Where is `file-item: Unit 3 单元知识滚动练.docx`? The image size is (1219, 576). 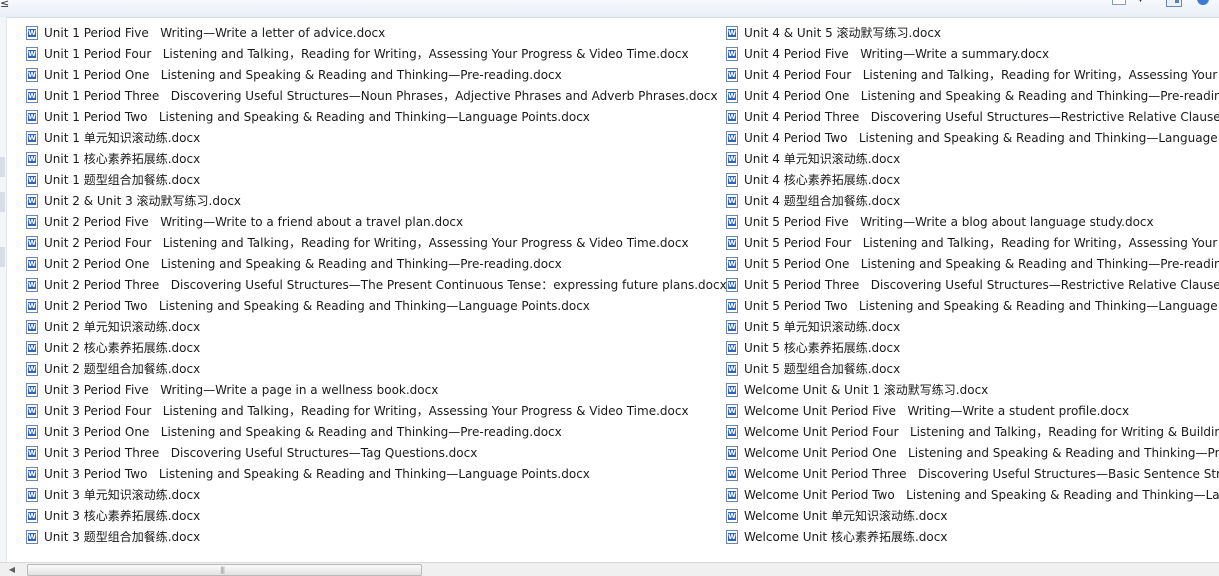
file-item: Unit 3 单元知识滚动练.docx is located at coordinates (375, 495).